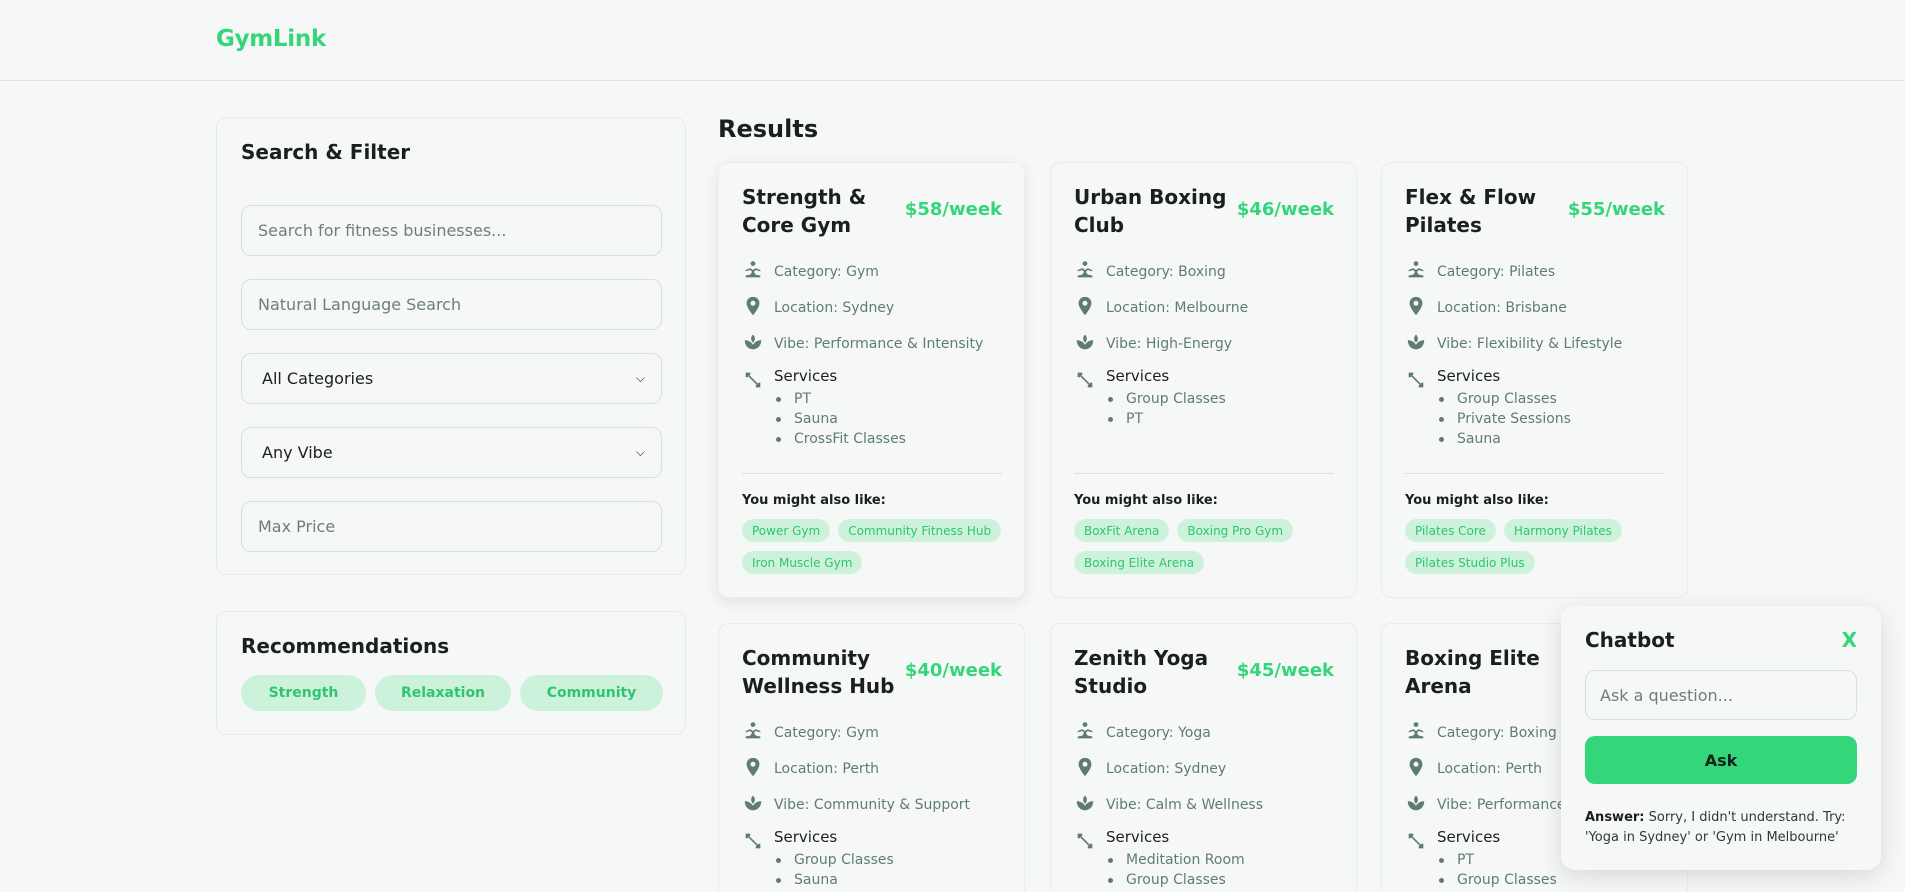 This screenshot has height=892, width=1905. Describe the element at coordinates (345, 646) in the screenshot. I see `recommendations-title: Recommendations` at that location.